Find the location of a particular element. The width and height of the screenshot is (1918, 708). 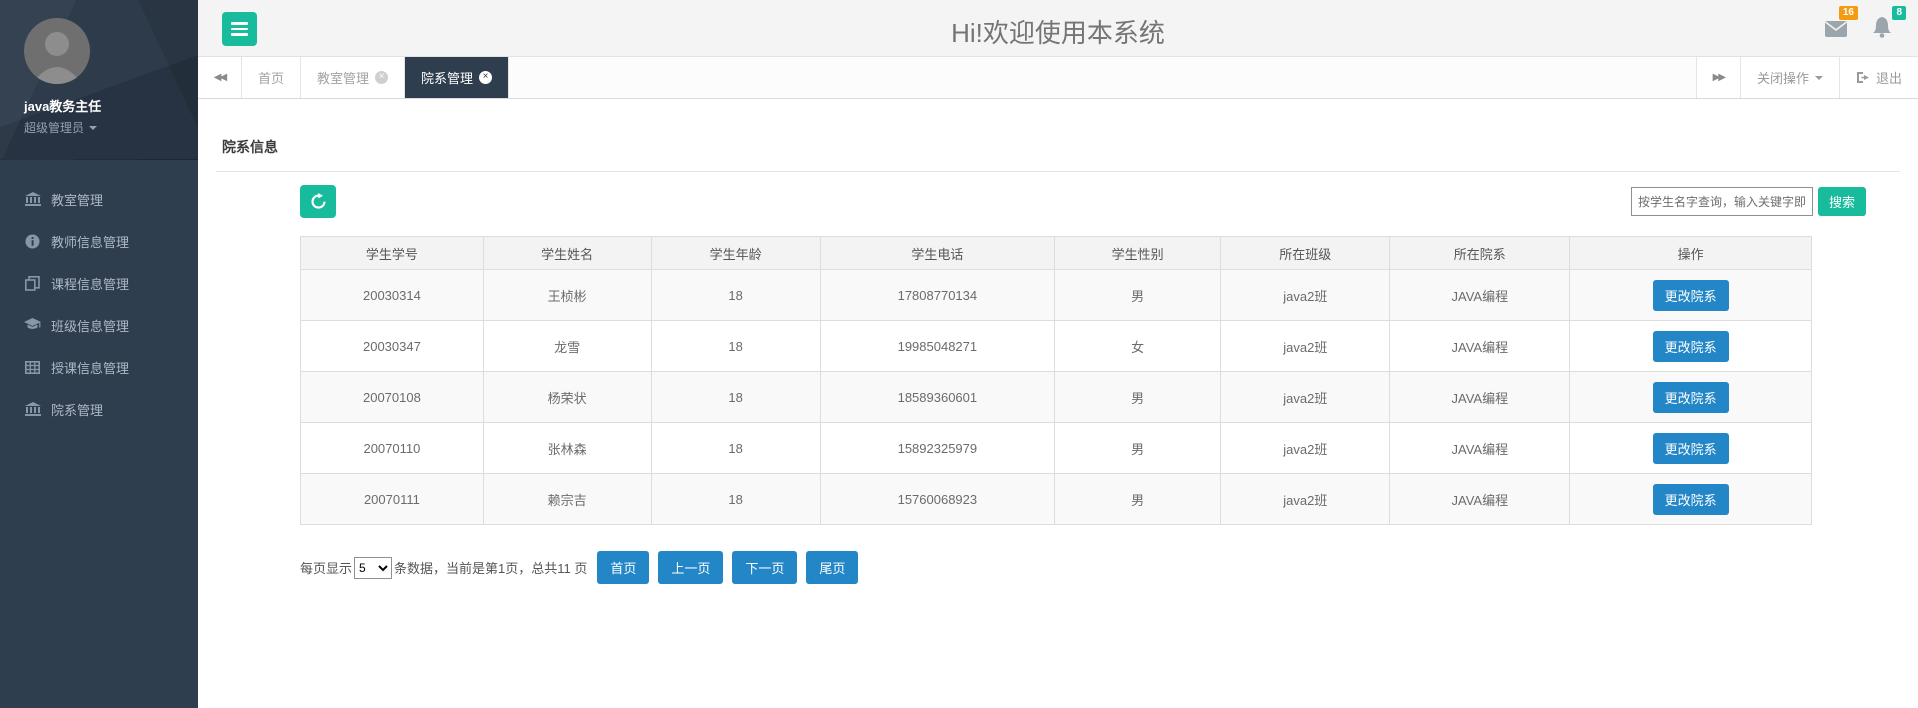

column-header: 所在班级 is located at coordinates (1305, 253).